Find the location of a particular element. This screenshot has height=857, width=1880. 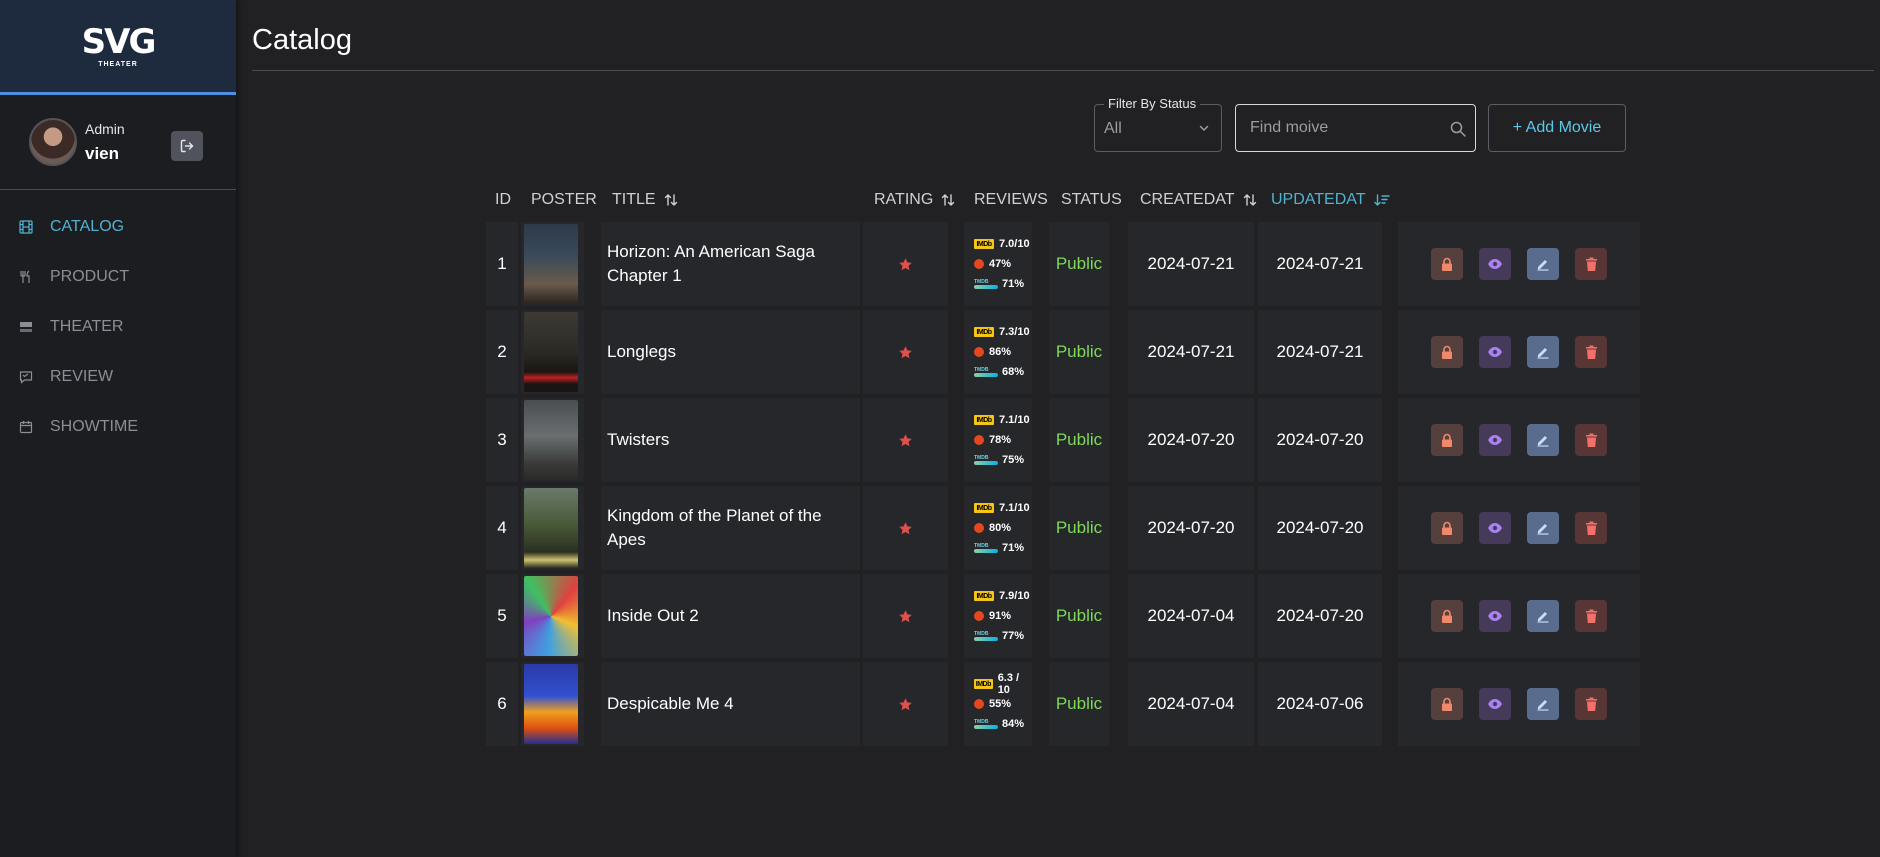

reviews-cell: IMDb 7.1/10 78% TMDB 75% is located at coordinates (998, 440).